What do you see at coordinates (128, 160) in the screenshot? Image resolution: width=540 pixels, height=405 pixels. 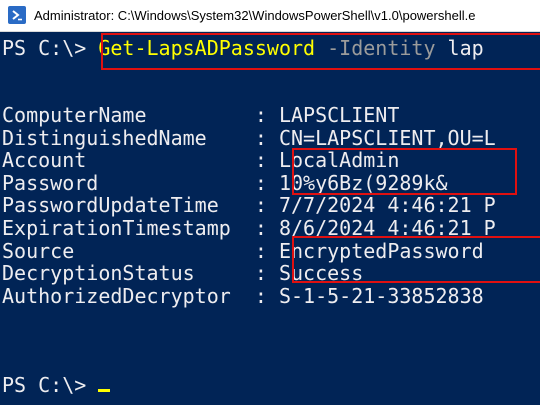 I see `output-key: Account` at bounding box center [128, 160].